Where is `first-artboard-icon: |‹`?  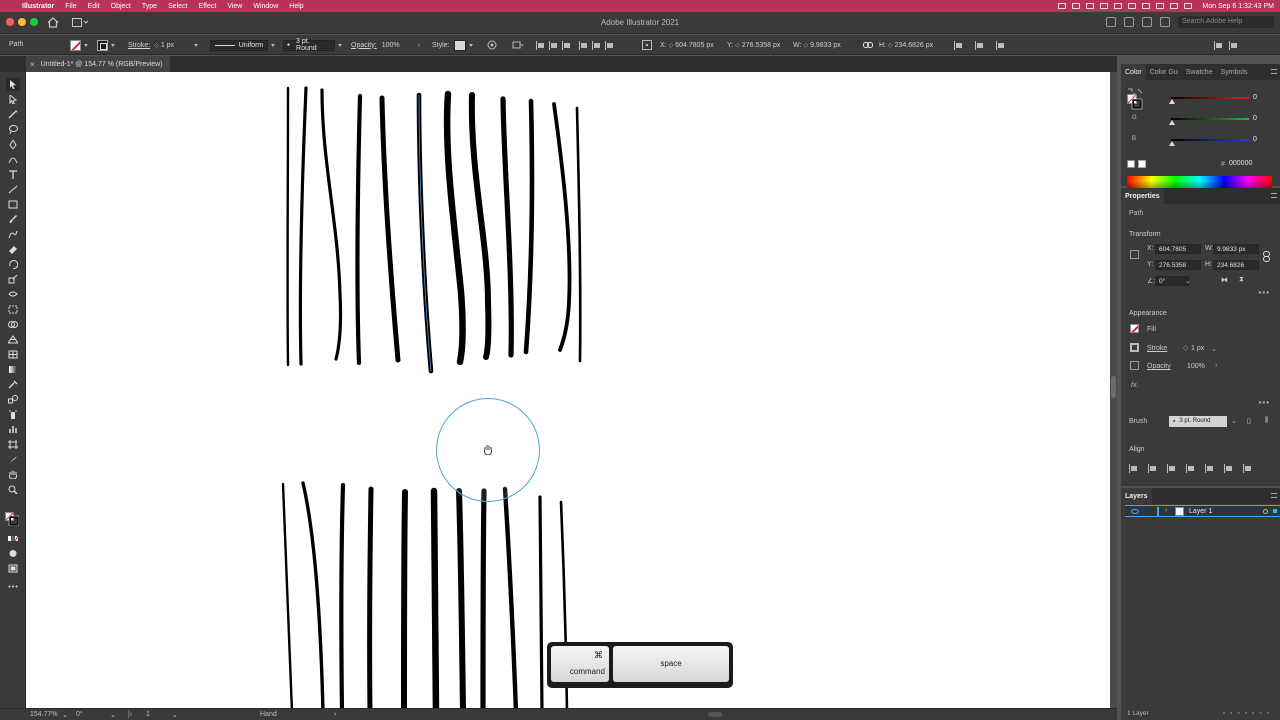 first-artboard-icon: |‹ is located at coordinates (130, 714).